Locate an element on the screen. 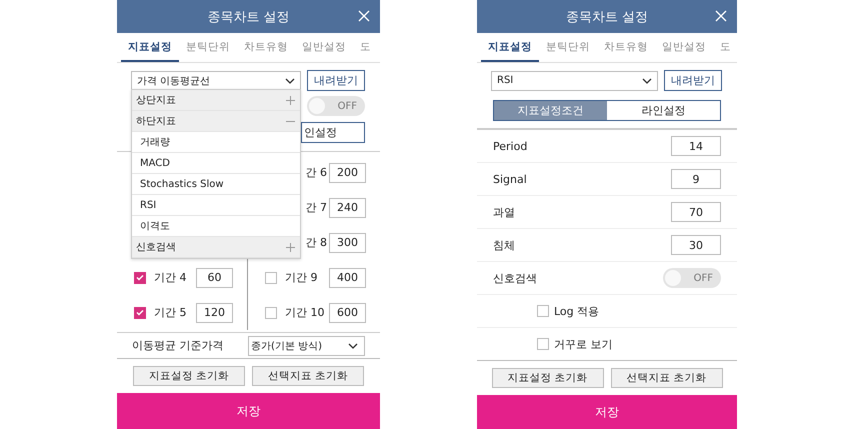  setting-label: 신호검색 is located at coordinates (515, 278).